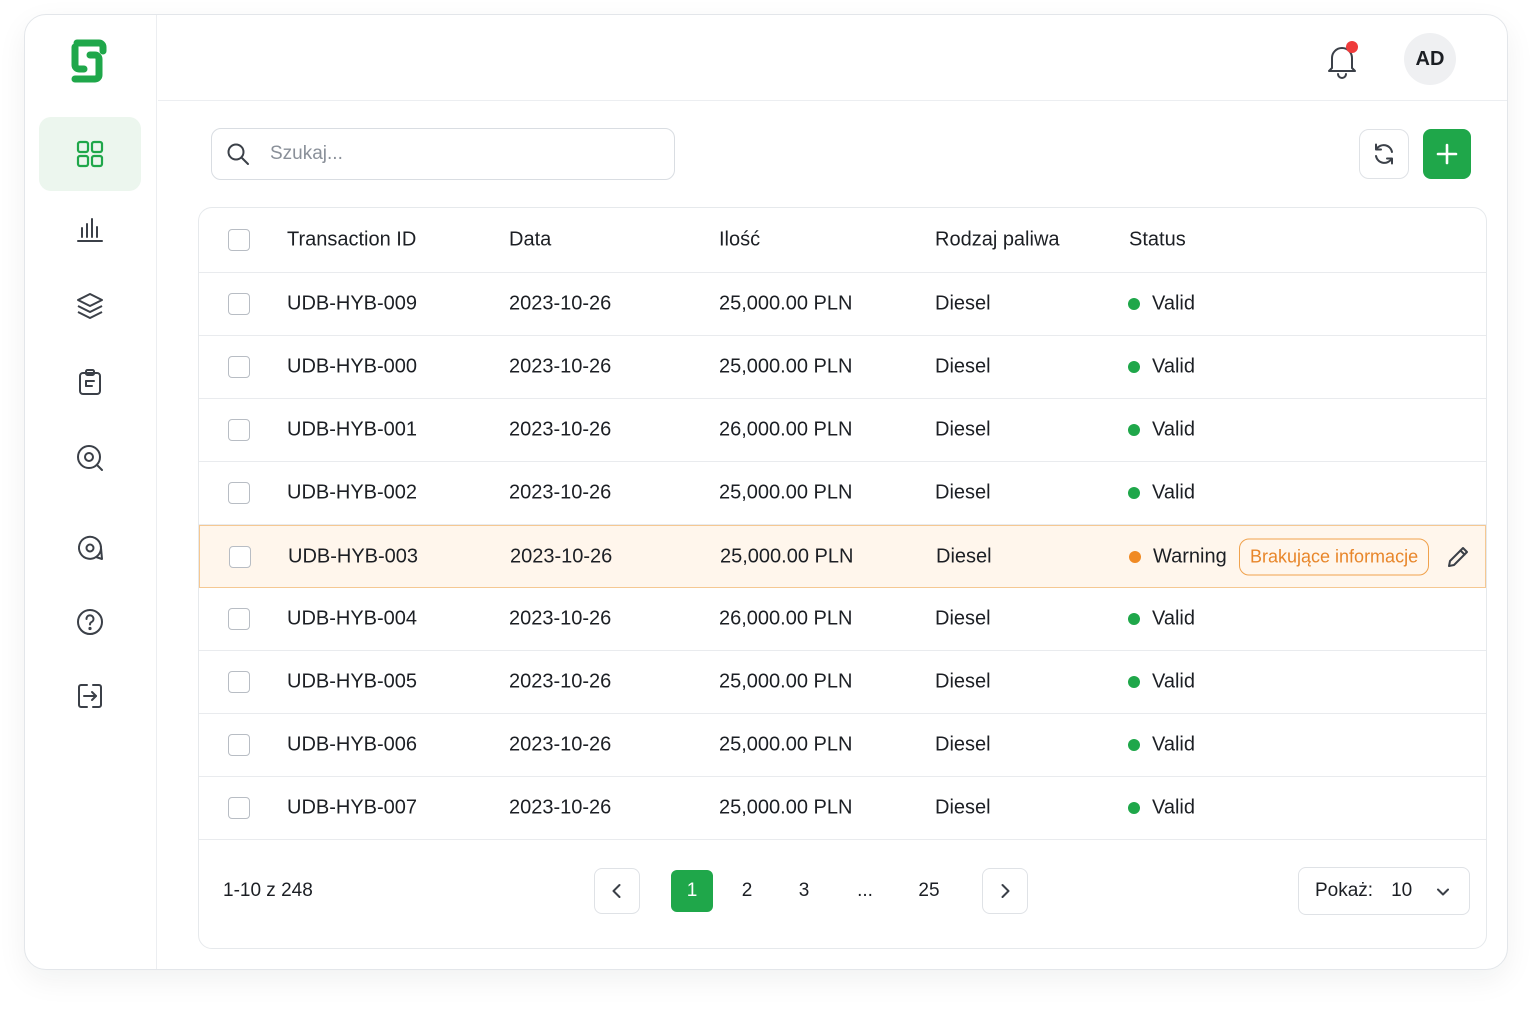 This screenshot has width=1536, height=1024. What do you see at coordinates (89, 61) in the screenshot?
I see `brand-logo-icon` at bounding box center [89, 61].